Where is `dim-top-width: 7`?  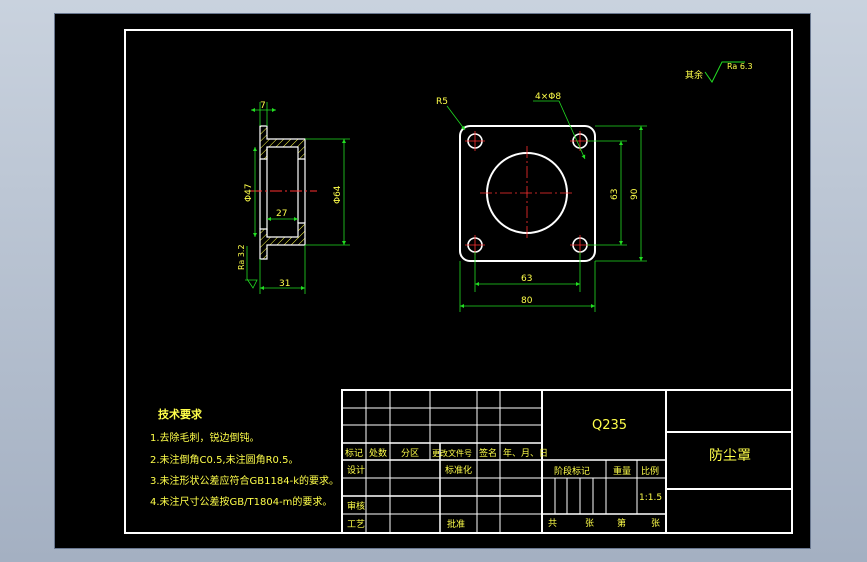 dim-top-width: 7 is located at coordinates (263, 106).